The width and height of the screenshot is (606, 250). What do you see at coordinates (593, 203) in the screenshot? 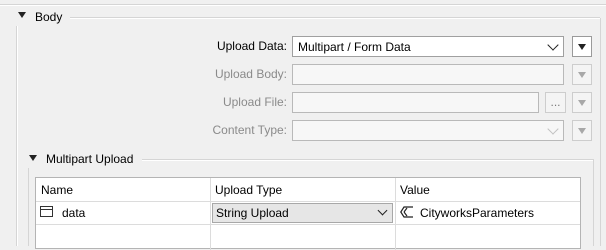
I see `multipart-frame-right` at bounding box center [593, 203].